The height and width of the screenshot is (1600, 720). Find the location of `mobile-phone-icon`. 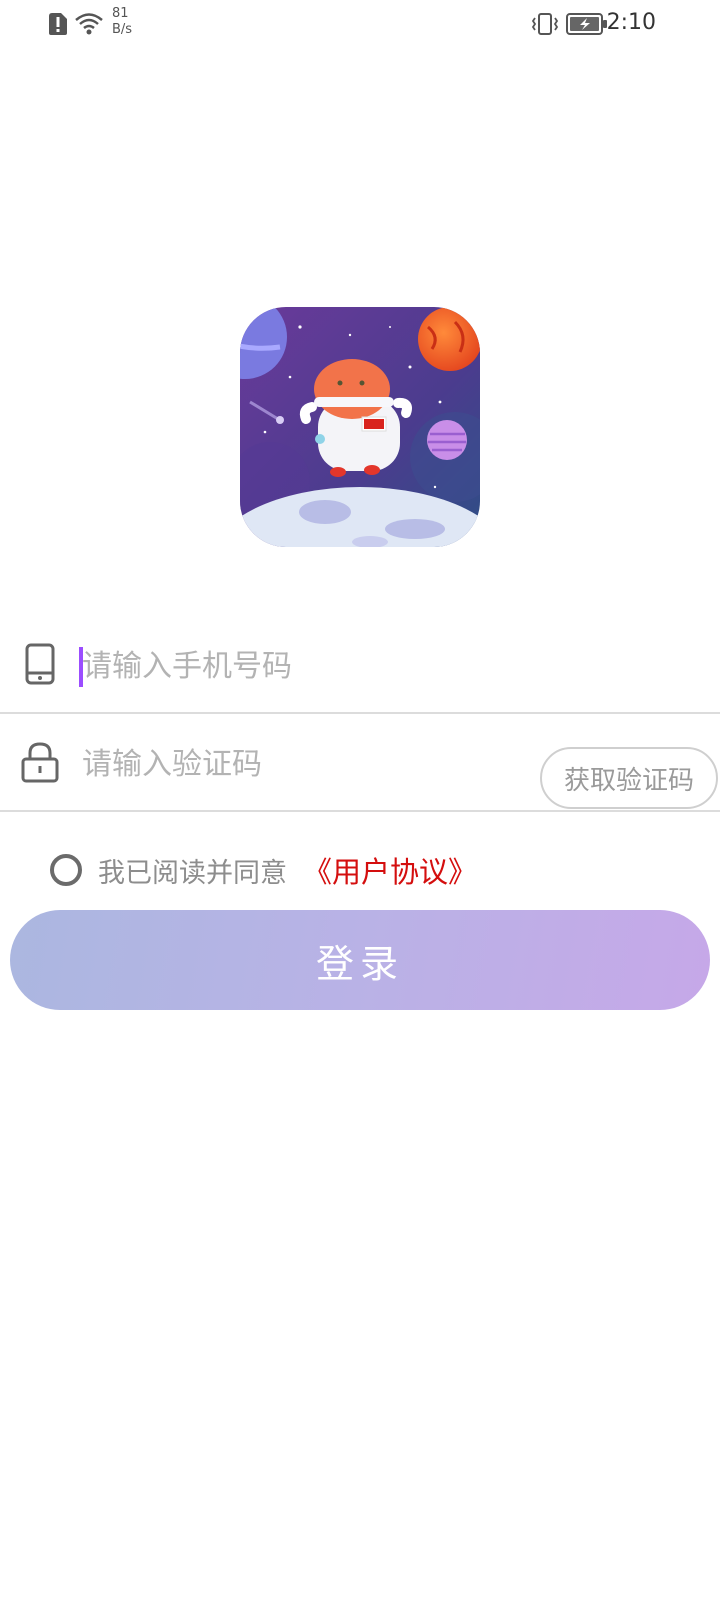

mobile-phone-icon is located at coordinates (40, 664).